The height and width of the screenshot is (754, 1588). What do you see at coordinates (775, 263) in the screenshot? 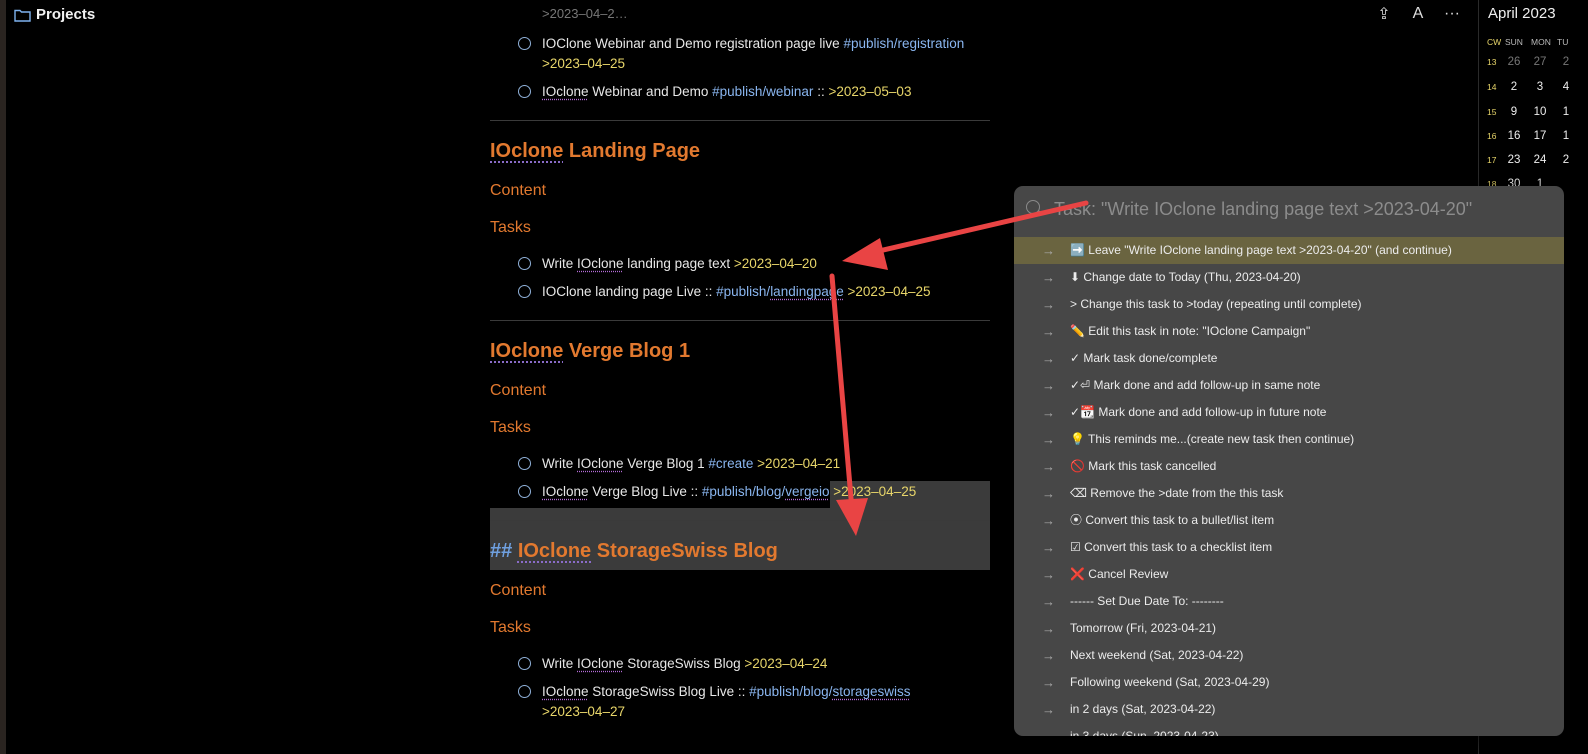
I see `date: >2023–04–20` at bounding box center [775, 263].